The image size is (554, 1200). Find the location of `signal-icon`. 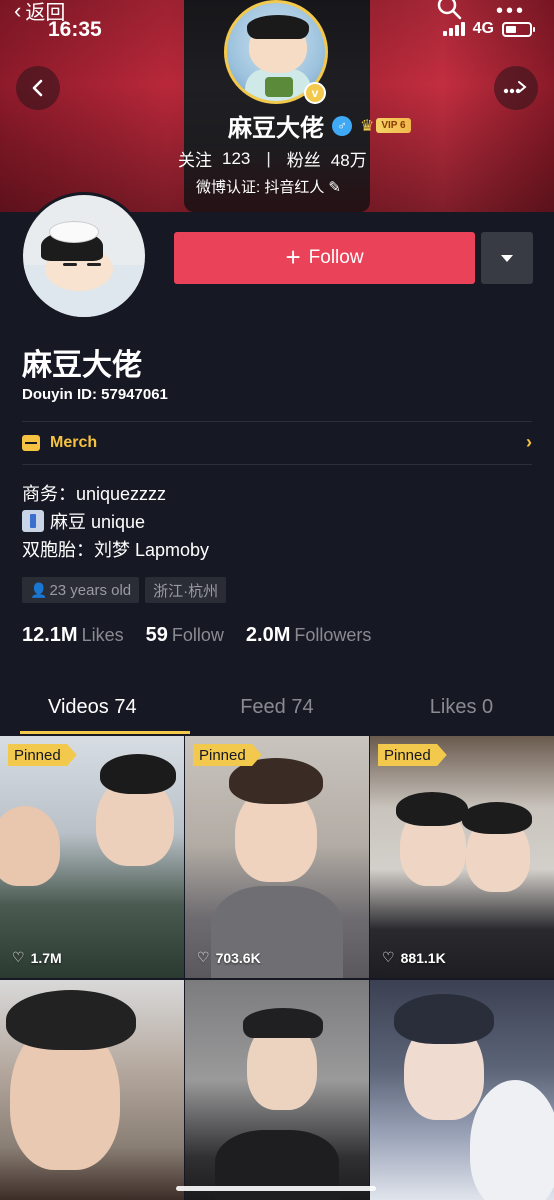

signal-icon is located at coordinates (453, 29).